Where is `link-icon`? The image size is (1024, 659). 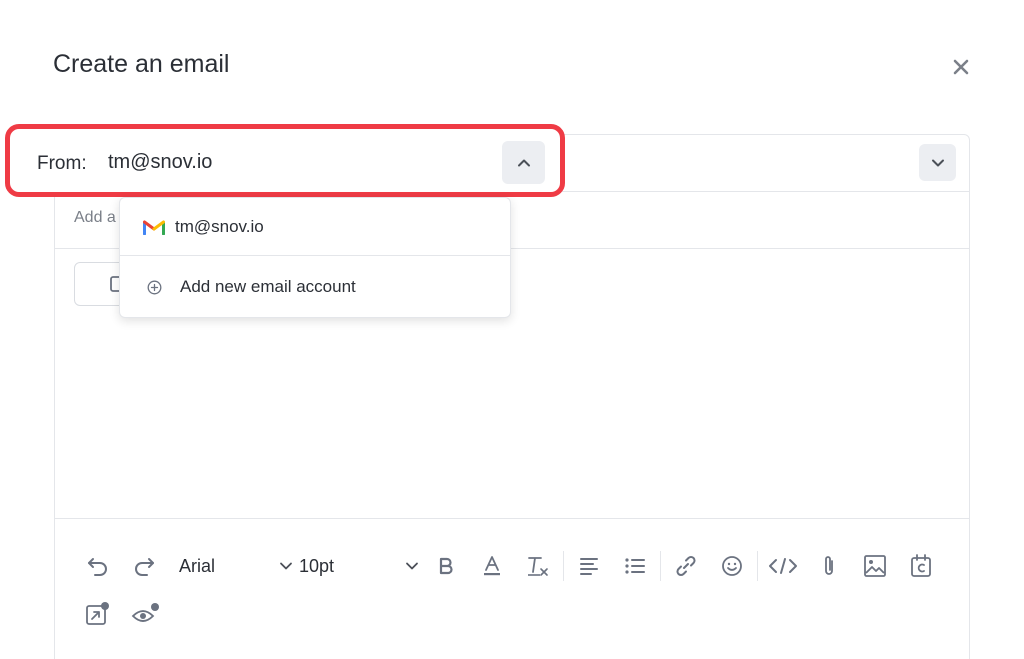 link-icon is located at coordinates (686, 566).